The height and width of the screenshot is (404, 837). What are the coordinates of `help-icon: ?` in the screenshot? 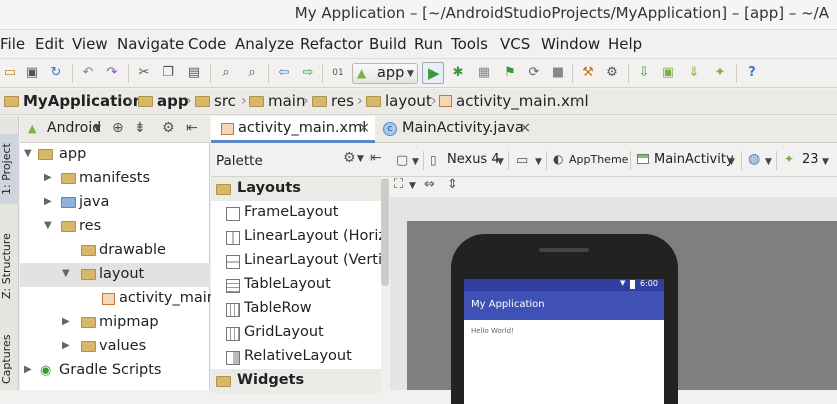 It's located at (752, 73).